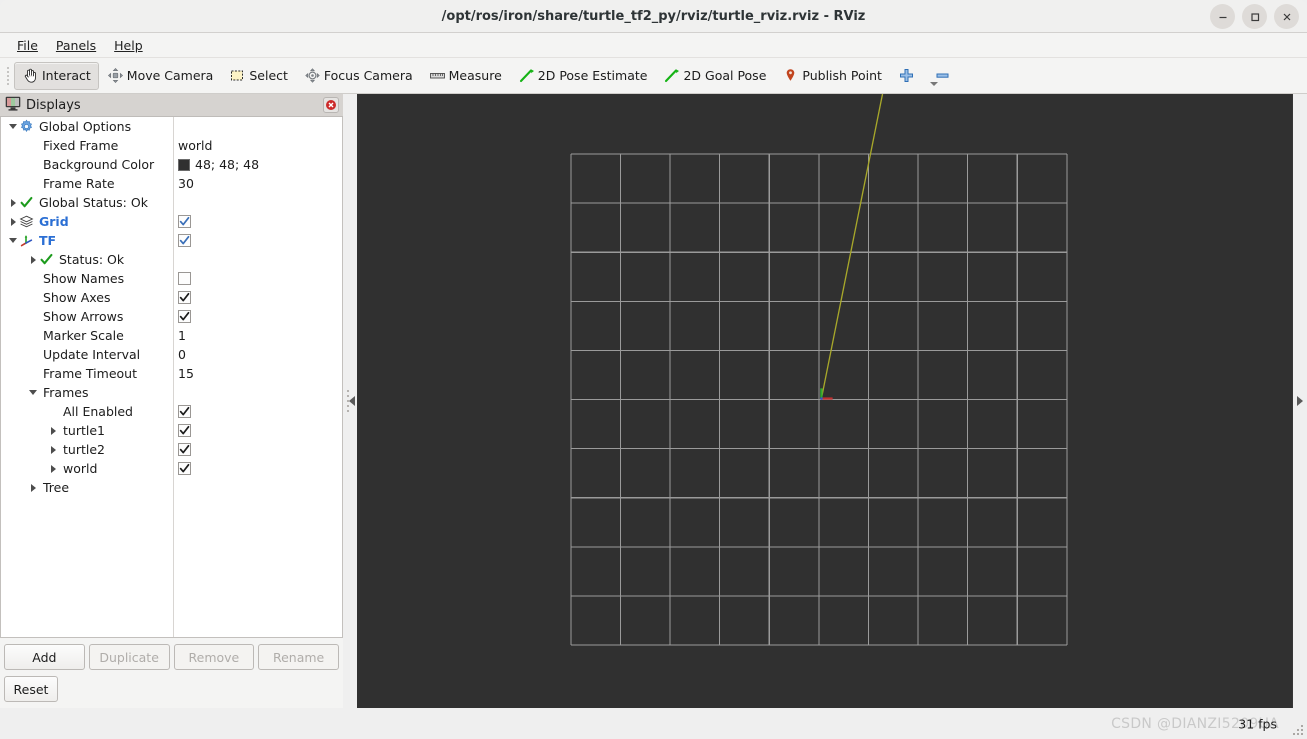 This screenshot has height=739, width=1307. Describe the element at coordinates (331, 105) in the screenshot. I see `close-icon` at that location.